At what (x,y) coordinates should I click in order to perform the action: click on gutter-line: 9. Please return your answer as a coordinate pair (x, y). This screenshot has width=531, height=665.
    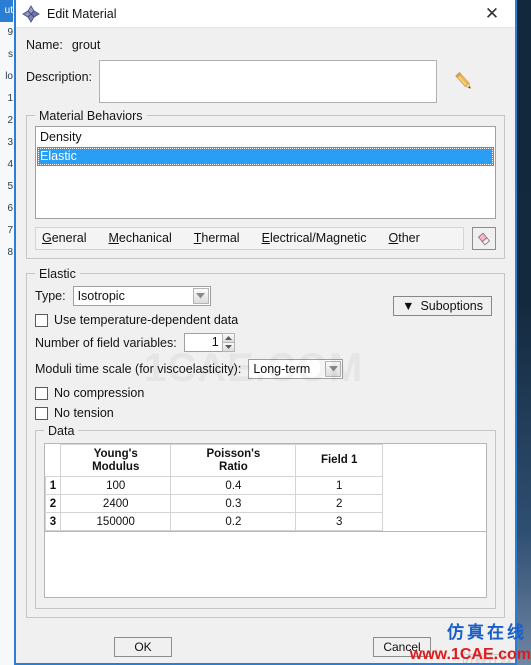
    Looking at the image, I should click on (10, 32).